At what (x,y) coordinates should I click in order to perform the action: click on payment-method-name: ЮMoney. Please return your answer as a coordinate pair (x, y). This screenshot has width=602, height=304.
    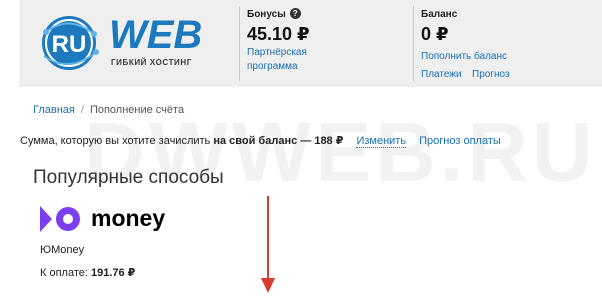
    Looking at the image, I should click on (62, 250).